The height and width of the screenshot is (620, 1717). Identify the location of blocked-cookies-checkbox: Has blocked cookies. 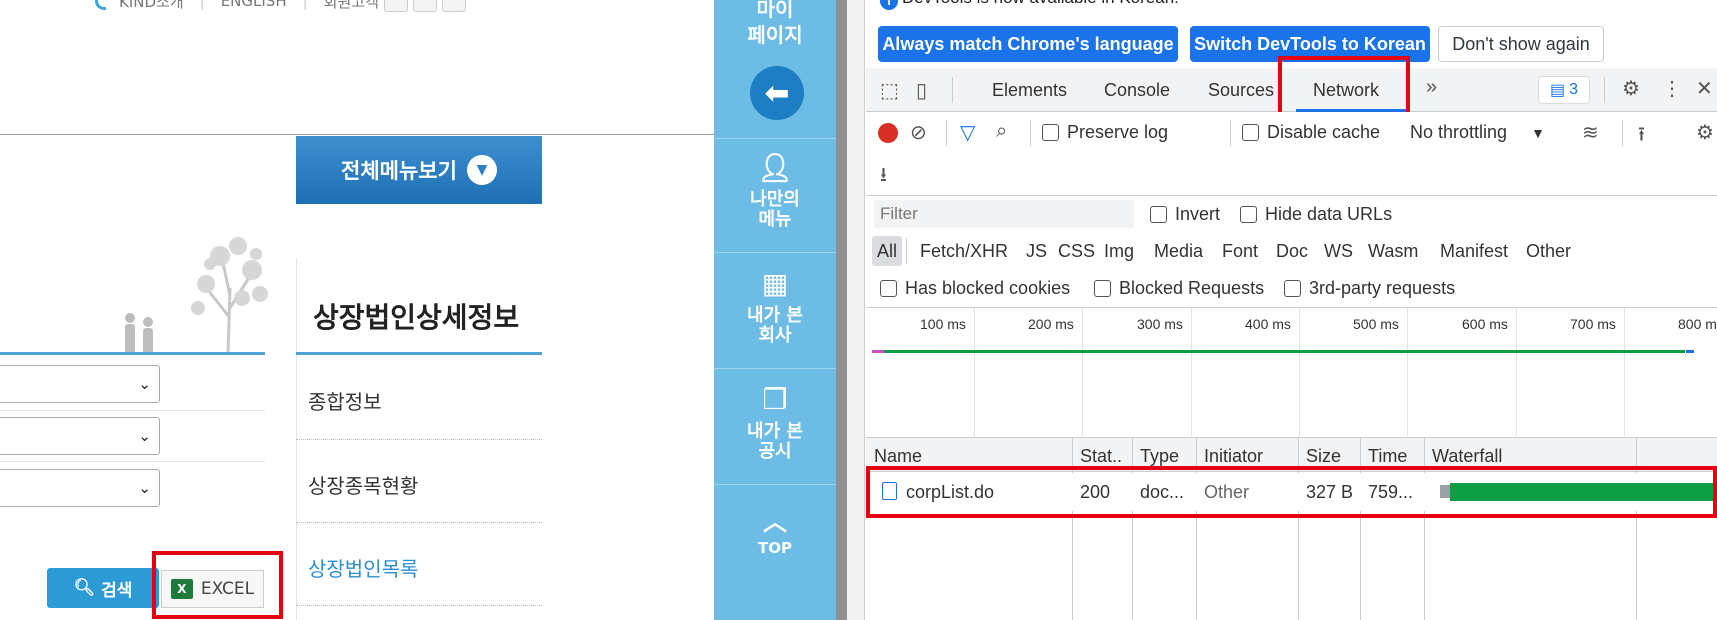
(975, 288).